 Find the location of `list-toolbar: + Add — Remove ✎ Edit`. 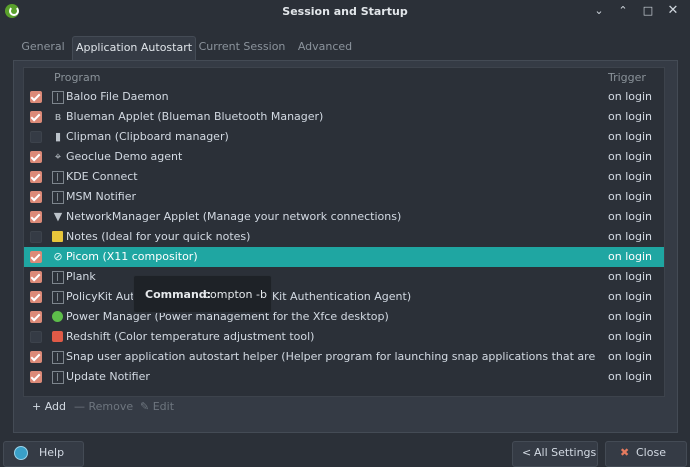

list-toolbar: + Add — Remove ✎ Edit is located at coordinates (343, 406).